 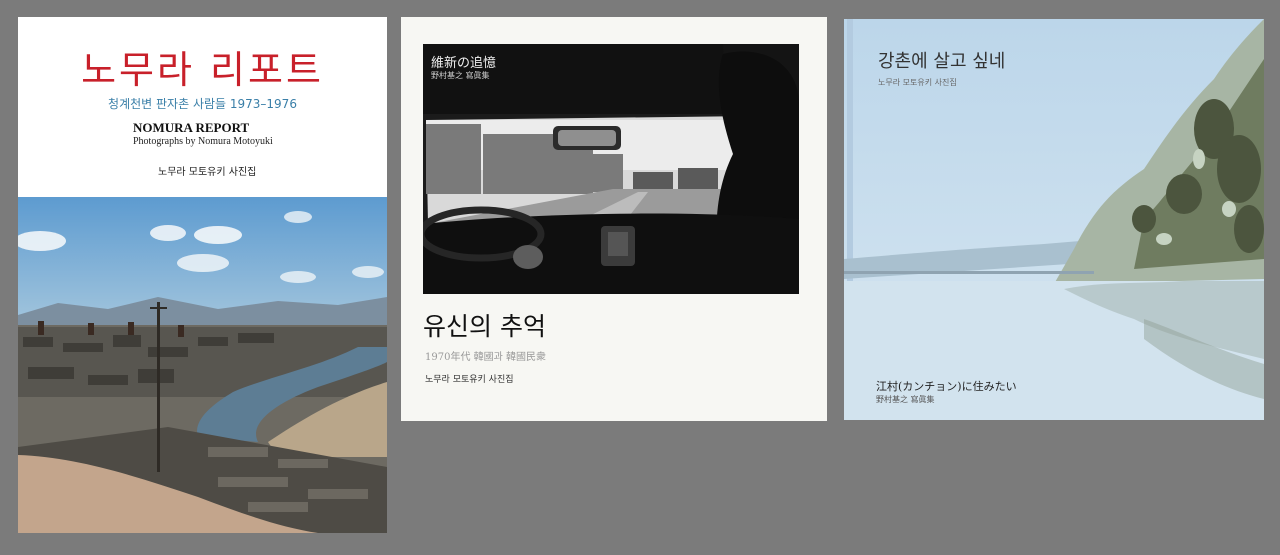 What do you see at coordinates (202, 104) in the screenshot?
I see `book-subtitle: 청계천변 판자촌 사람들 1973–1976` at bounding box center [202, 104].